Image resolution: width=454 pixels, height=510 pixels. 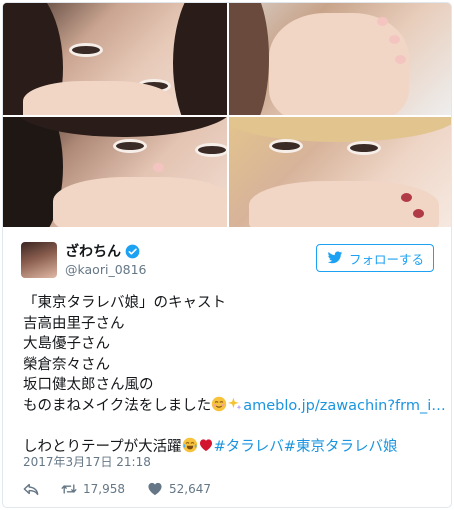 What do you see at coordinates (387, 259) in the screenshot?
I see `follow-button-label: フォローする` at bounding box center [387, 259].